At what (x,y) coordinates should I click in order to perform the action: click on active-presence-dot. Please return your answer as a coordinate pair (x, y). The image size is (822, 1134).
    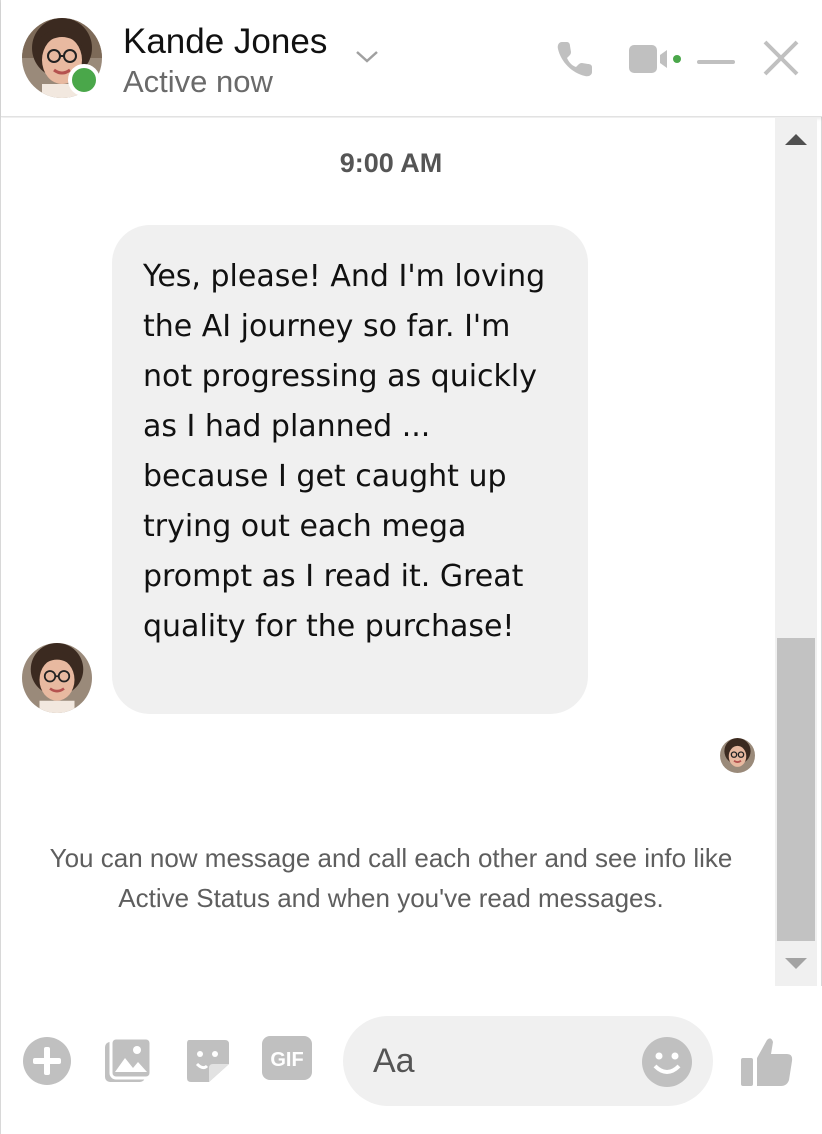
    Looking at the image, I should click on (84, 80).